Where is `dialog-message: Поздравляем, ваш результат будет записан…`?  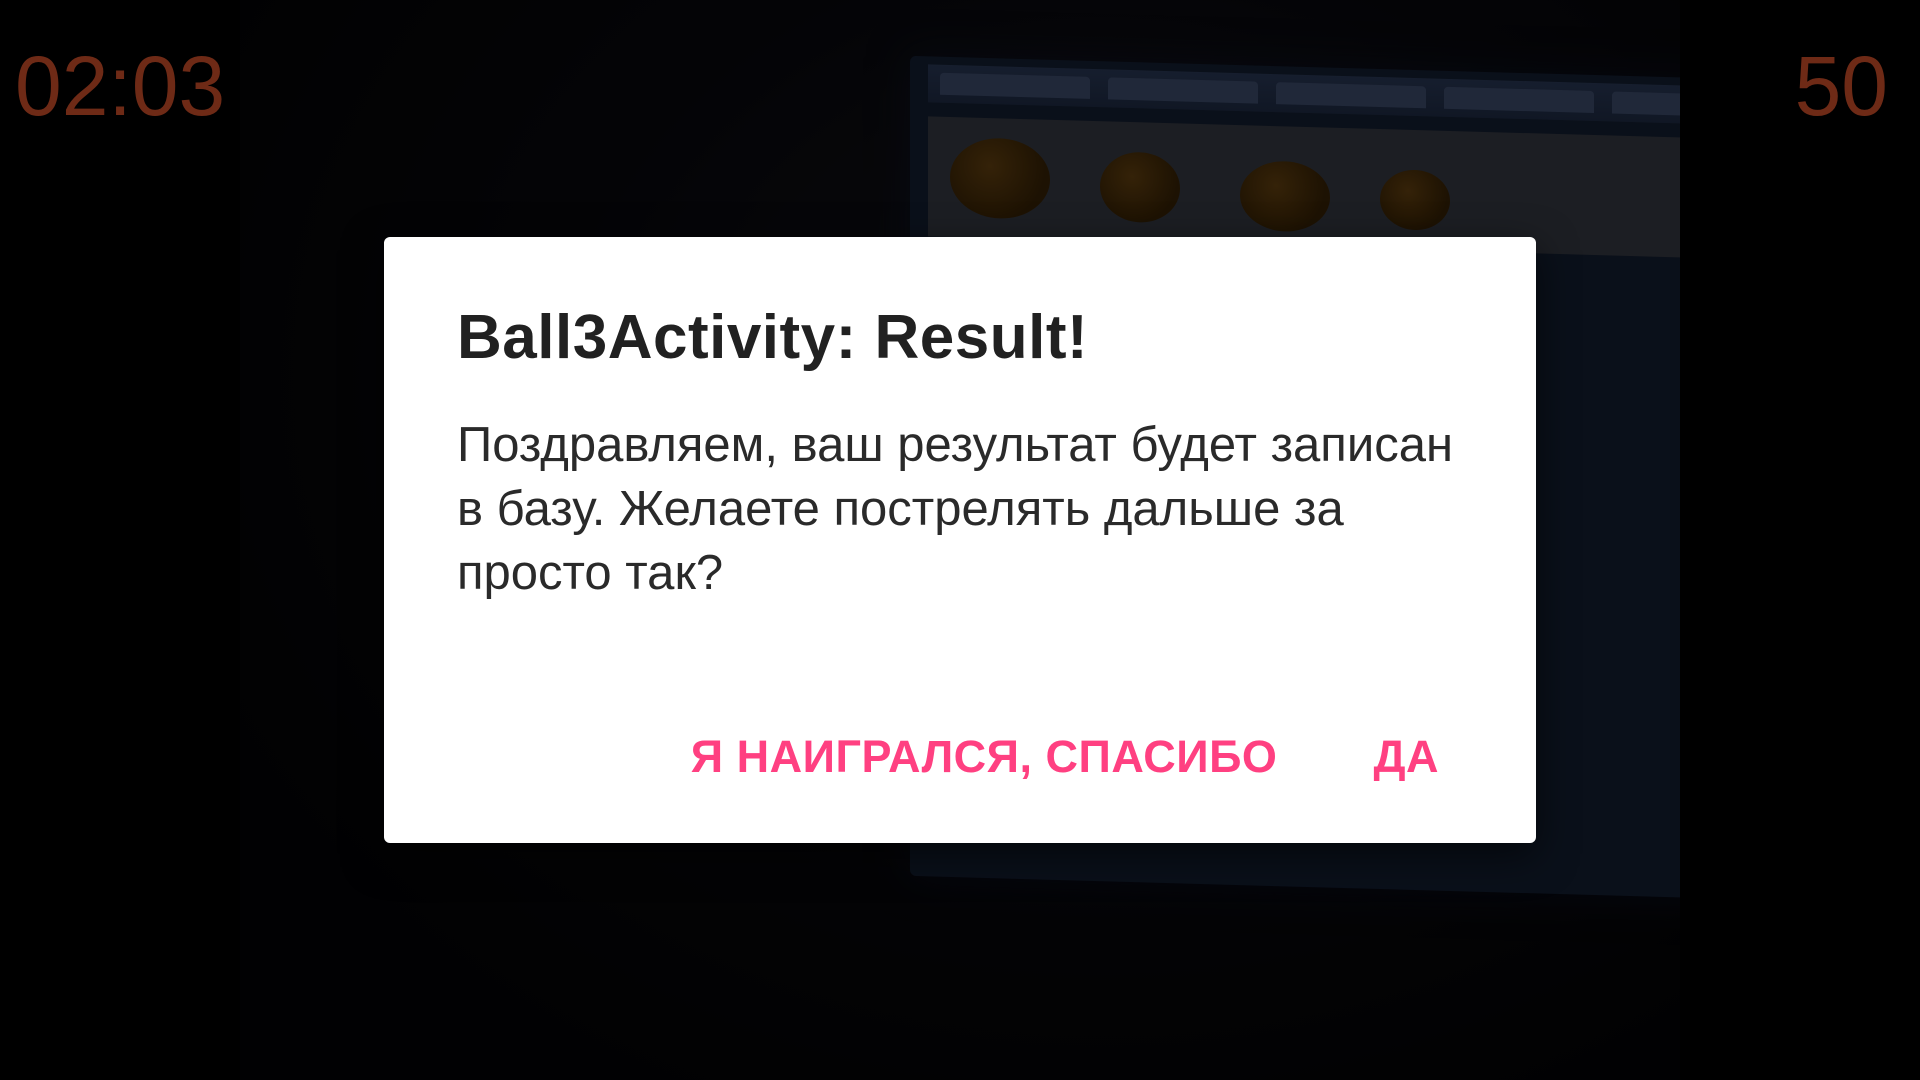 dialog-message: Поздравляем, ваш результат будет записан… is located at coordinates (955, 509).